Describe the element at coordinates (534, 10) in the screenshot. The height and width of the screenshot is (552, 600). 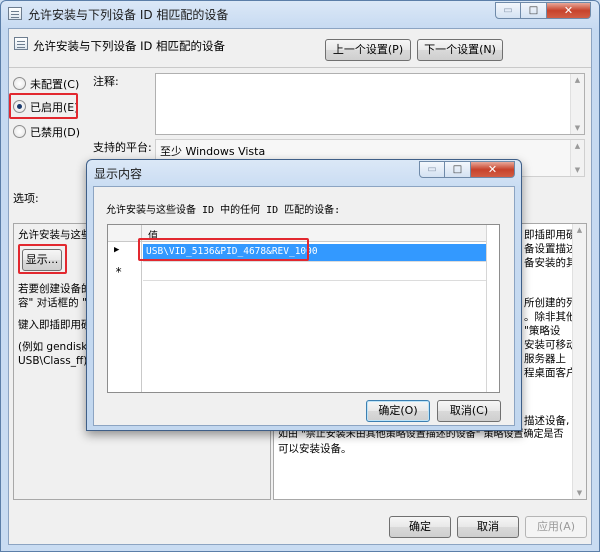
I see `maximize-button: □` at that location.